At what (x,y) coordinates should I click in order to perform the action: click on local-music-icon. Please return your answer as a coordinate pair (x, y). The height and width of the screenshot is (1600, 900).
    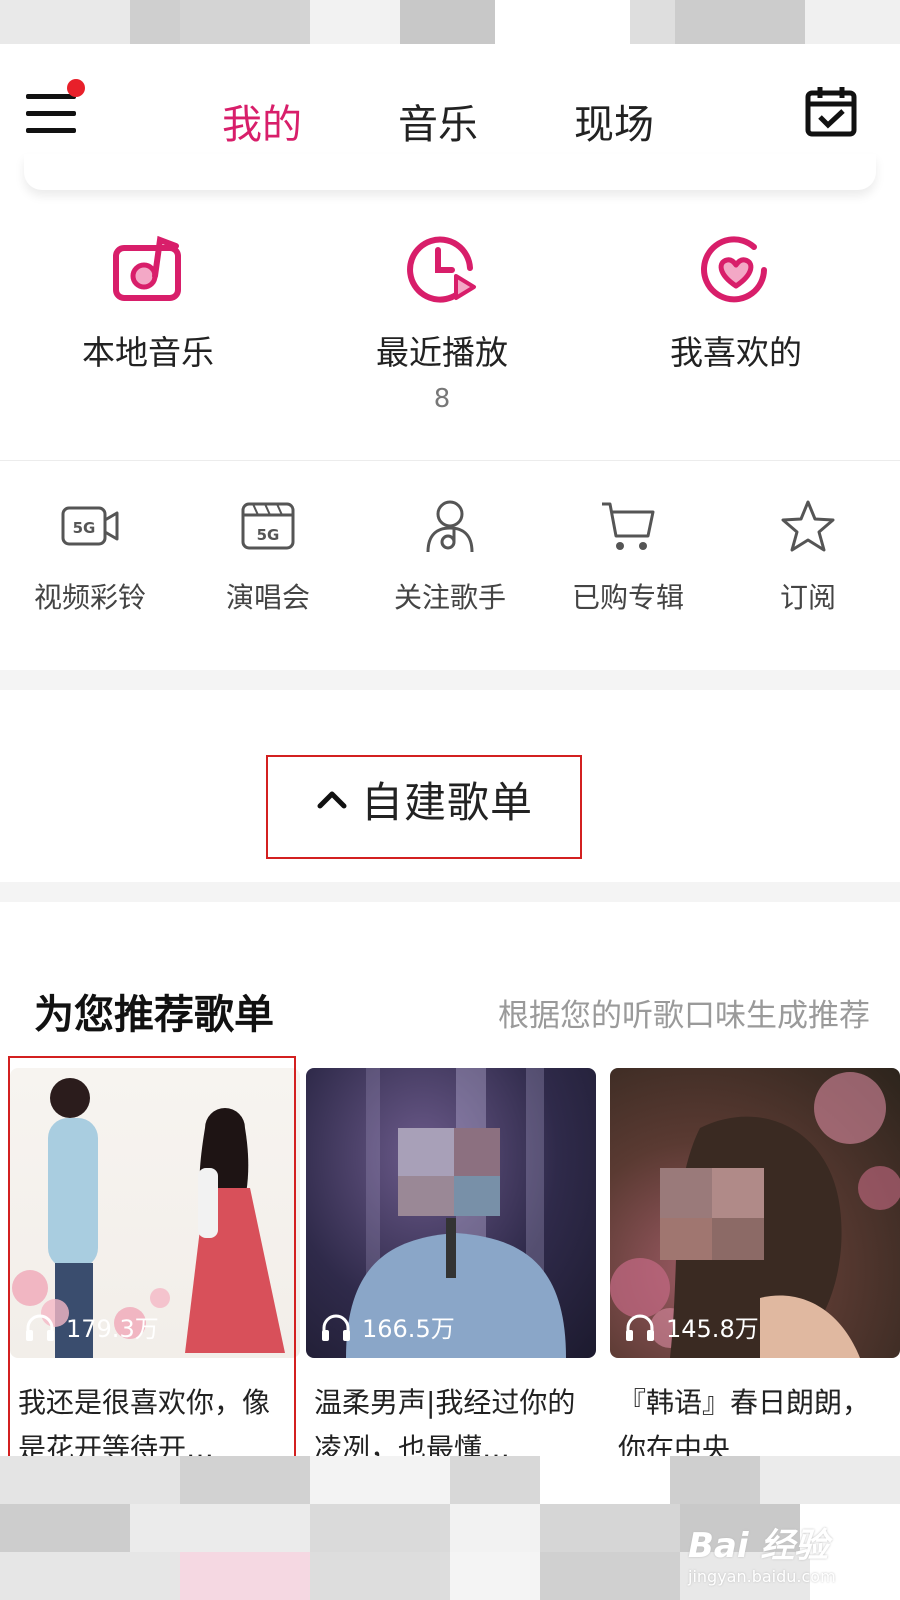
    Looking at the image, I should click on (147, 268).